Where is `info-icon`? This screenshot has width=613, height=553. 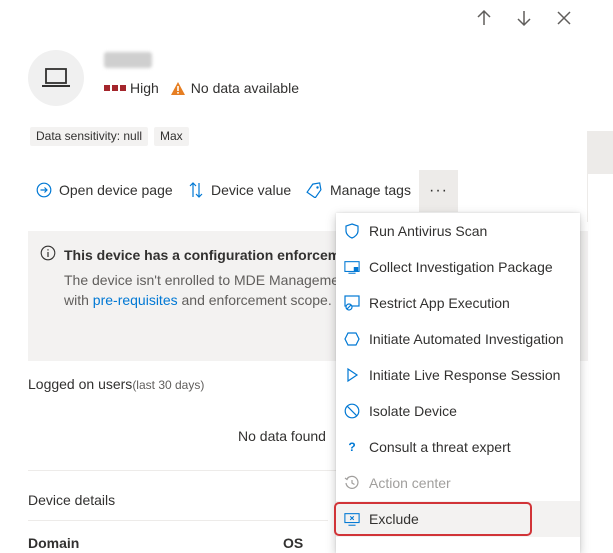
info-icon is located at coordinates (48, 253).